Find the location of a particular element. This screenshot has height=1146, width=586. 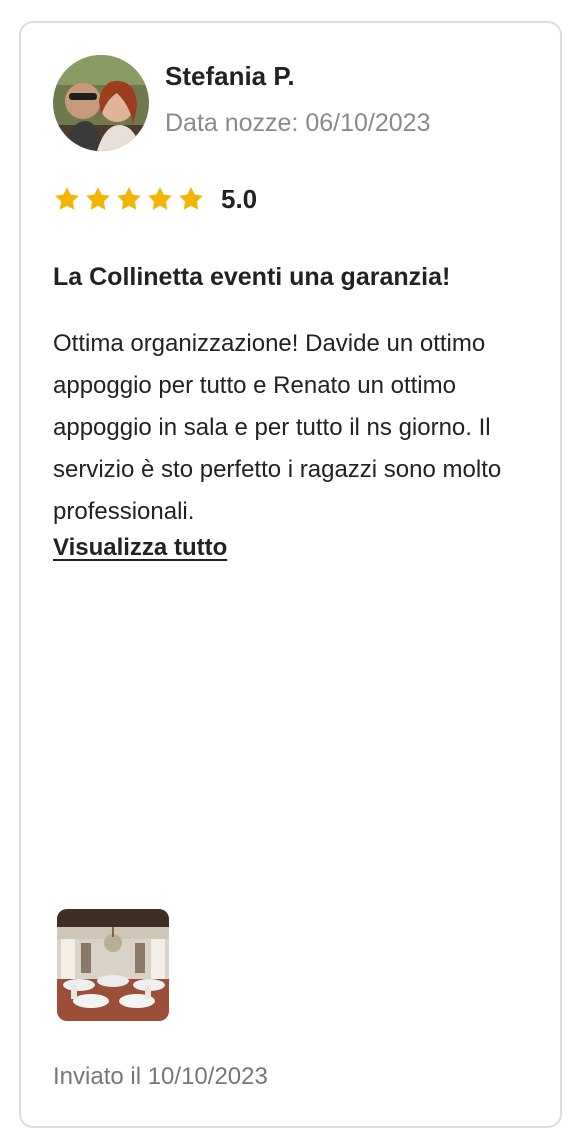

author-name: Stefania P. is located at coordinates (230, 76).